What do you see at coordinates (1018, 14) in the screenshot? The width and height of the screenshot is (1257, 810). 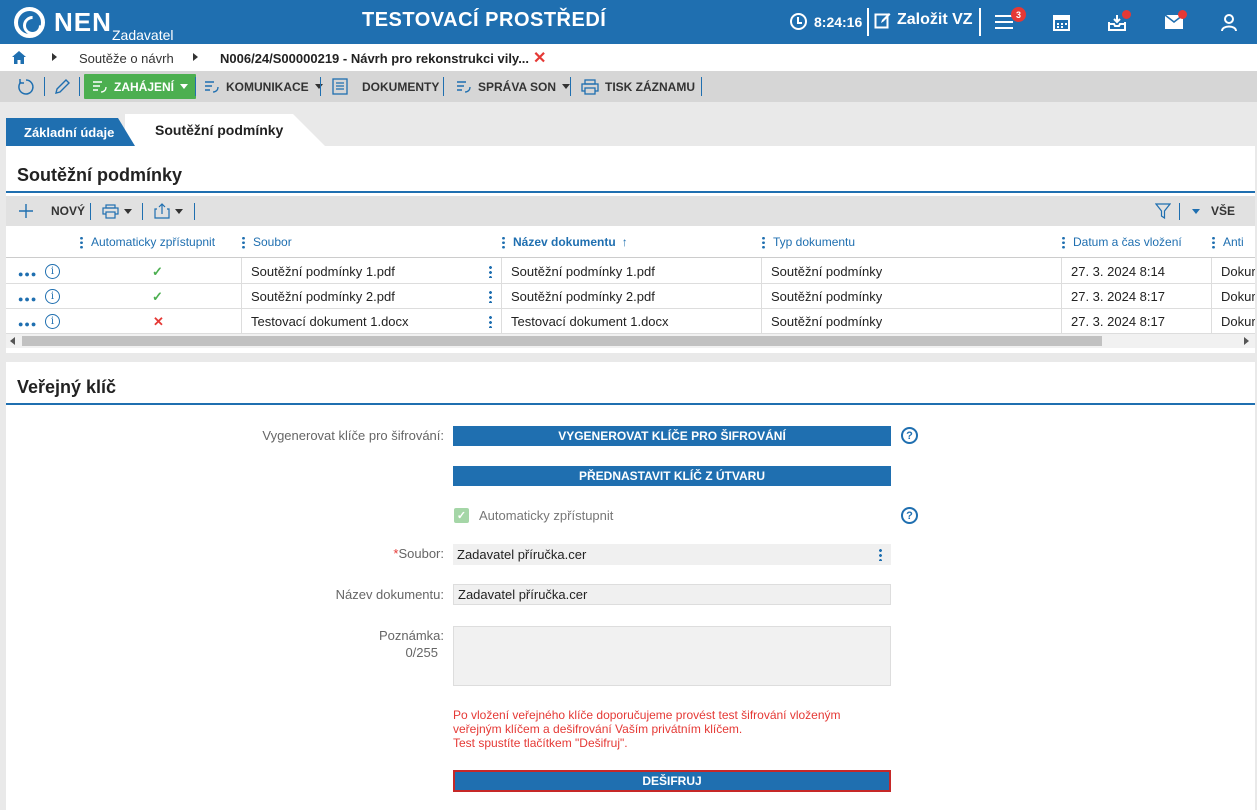 I see `notification-badge: 3` at bounding box center [1018, 14].